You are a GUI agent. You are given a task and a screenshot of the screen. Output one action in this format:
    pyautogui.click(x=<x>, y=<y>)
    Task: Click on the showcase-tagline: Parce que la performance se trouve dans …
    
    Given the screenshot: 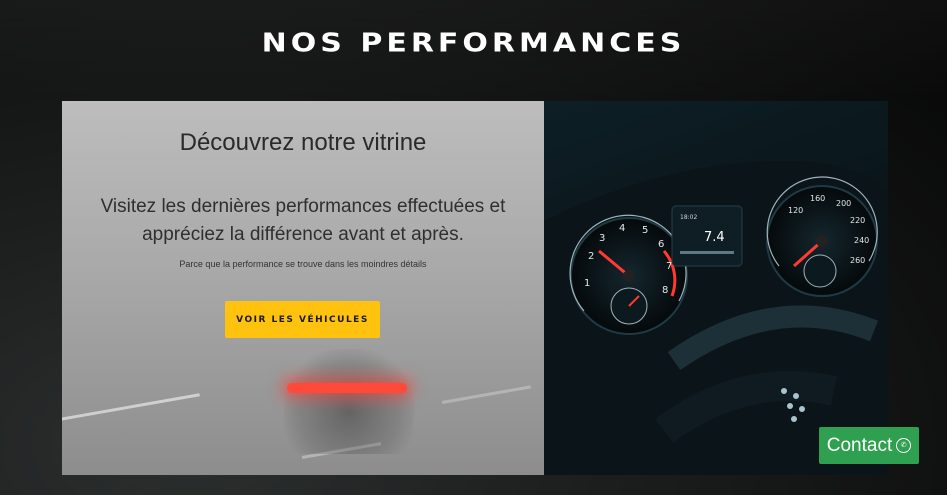 What is the action you would take?
    pyautogui.click(x=303, y=264)
    